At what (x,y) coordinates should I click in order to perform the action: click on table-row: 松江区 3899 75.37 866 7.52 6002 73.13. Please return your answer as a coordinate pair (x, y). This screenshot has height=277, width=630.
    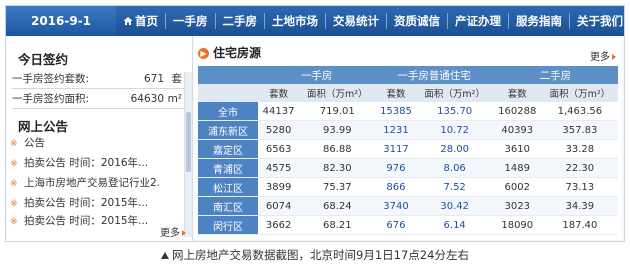
    Looking at the image, I should click on (408, 187).